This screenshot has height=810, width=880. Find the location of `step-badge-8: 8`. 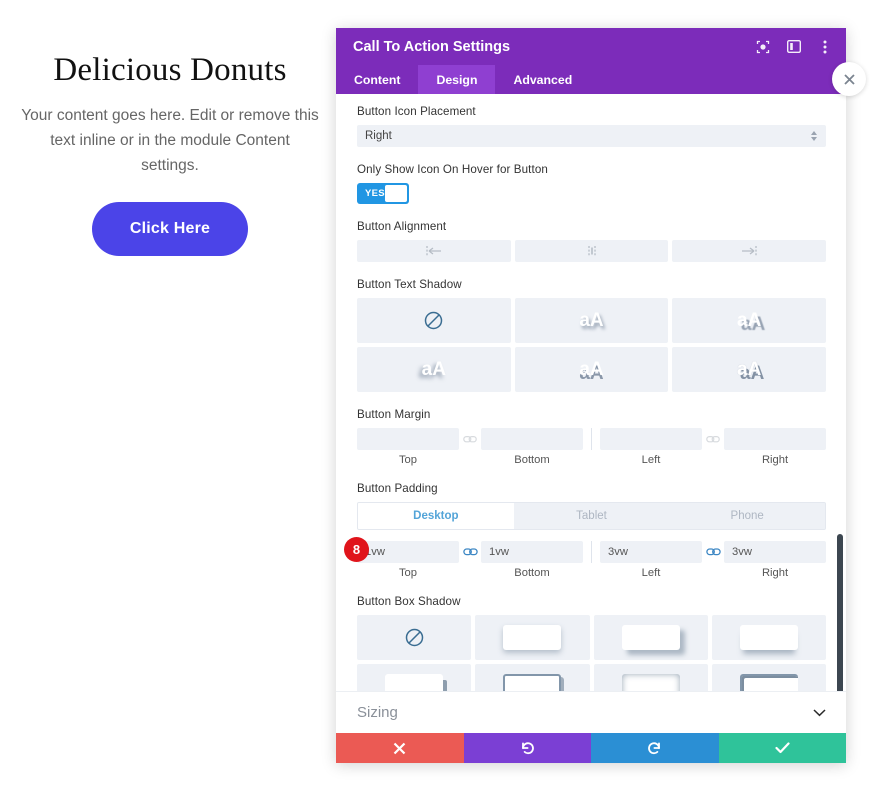

step-badge-8: 8 is located at coordinates (356, 549).